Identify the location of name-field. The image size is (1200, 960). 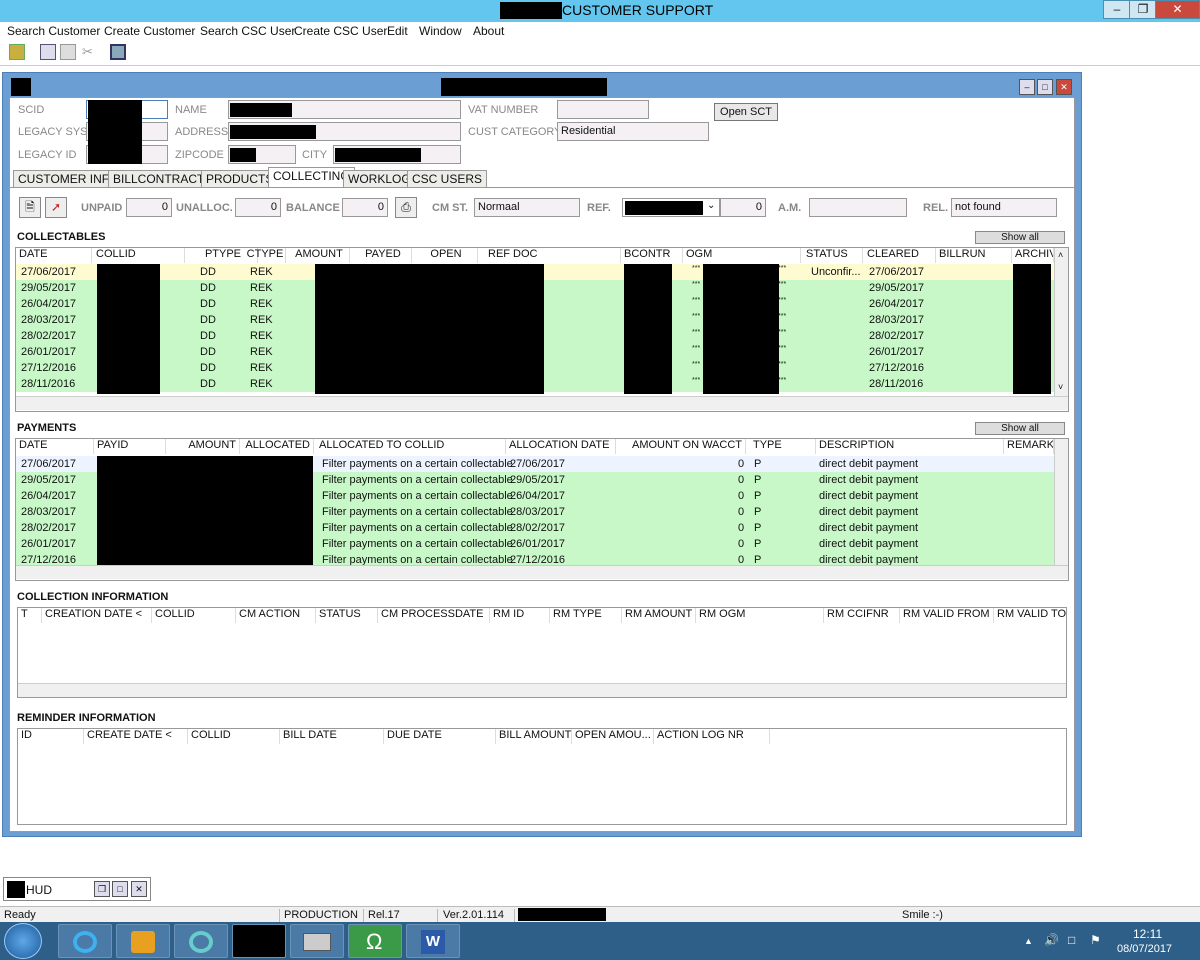
(344, 109).